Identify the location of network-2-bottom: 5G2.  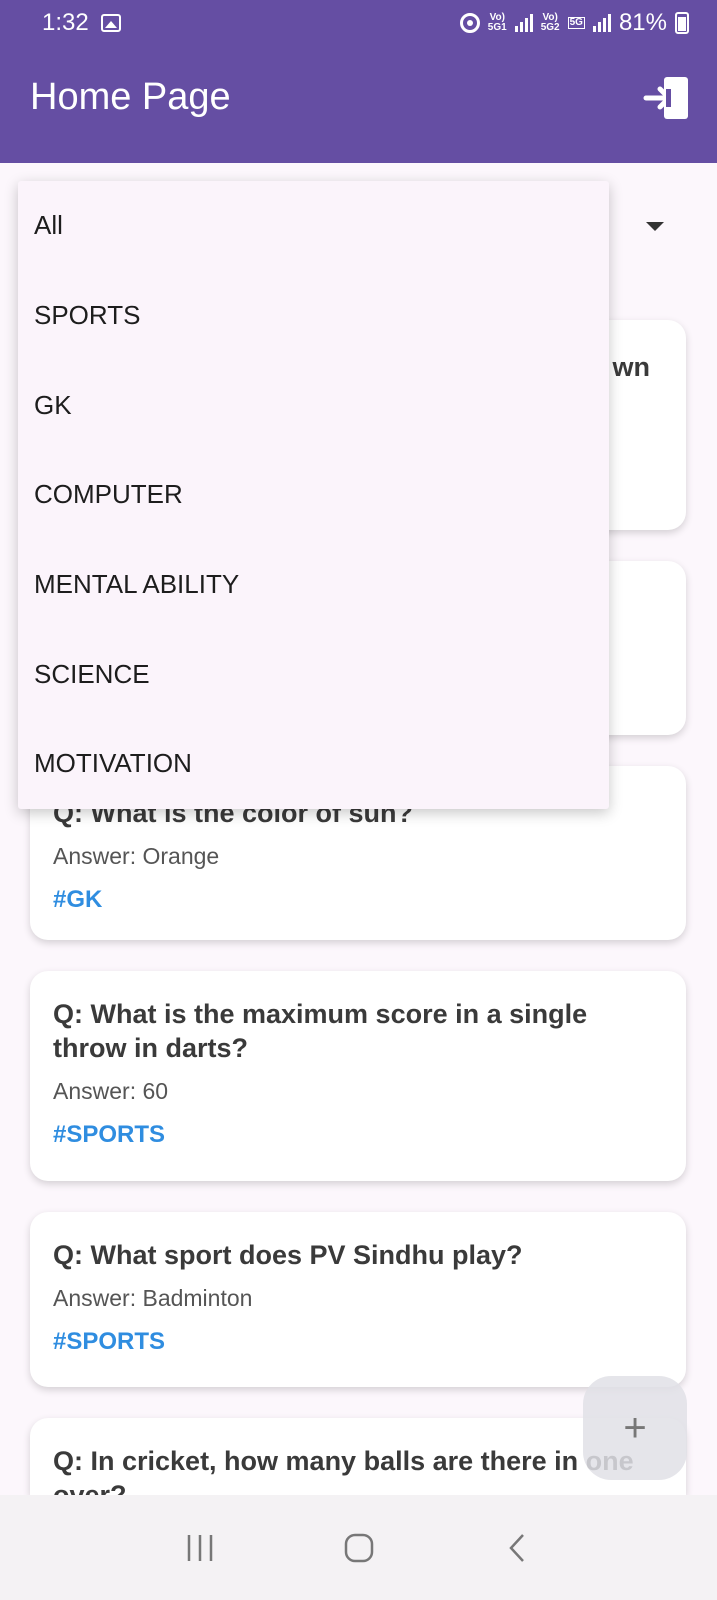
(550, 27).